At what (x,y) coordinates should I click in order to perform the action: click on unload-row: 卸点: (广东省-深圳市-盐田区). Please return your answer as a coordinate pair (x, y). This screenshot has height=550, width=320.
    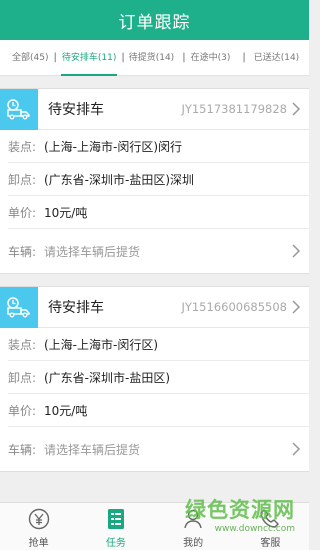
    Looking at the image, I should click on (158, 377).